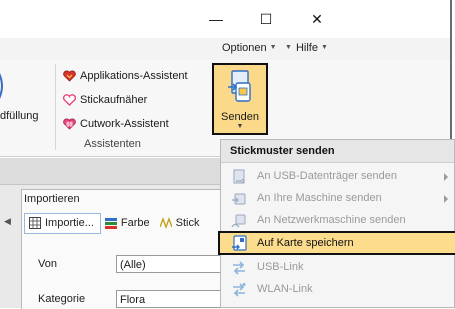  Describe the element at coordinates (239, 290) in the screenshot. I see `wlan-link-icon` at that location.